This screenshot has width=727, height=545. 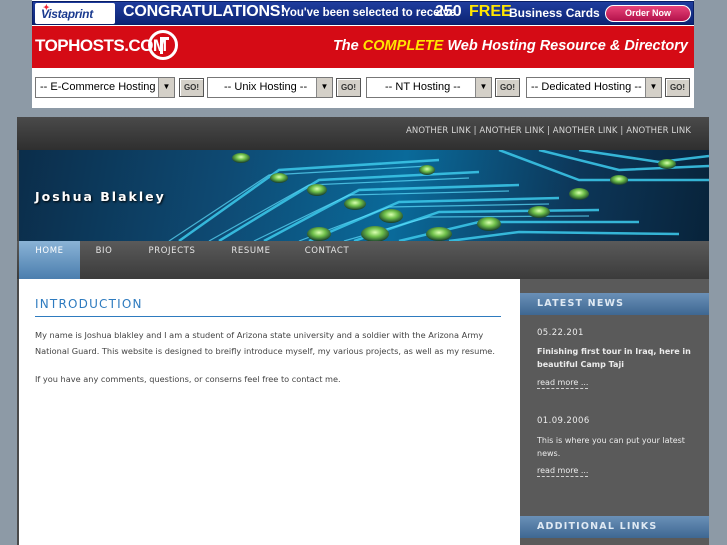 I want to click on tagline-rest: Web Hosting Resource & Directory, so click(x=567, y=46).